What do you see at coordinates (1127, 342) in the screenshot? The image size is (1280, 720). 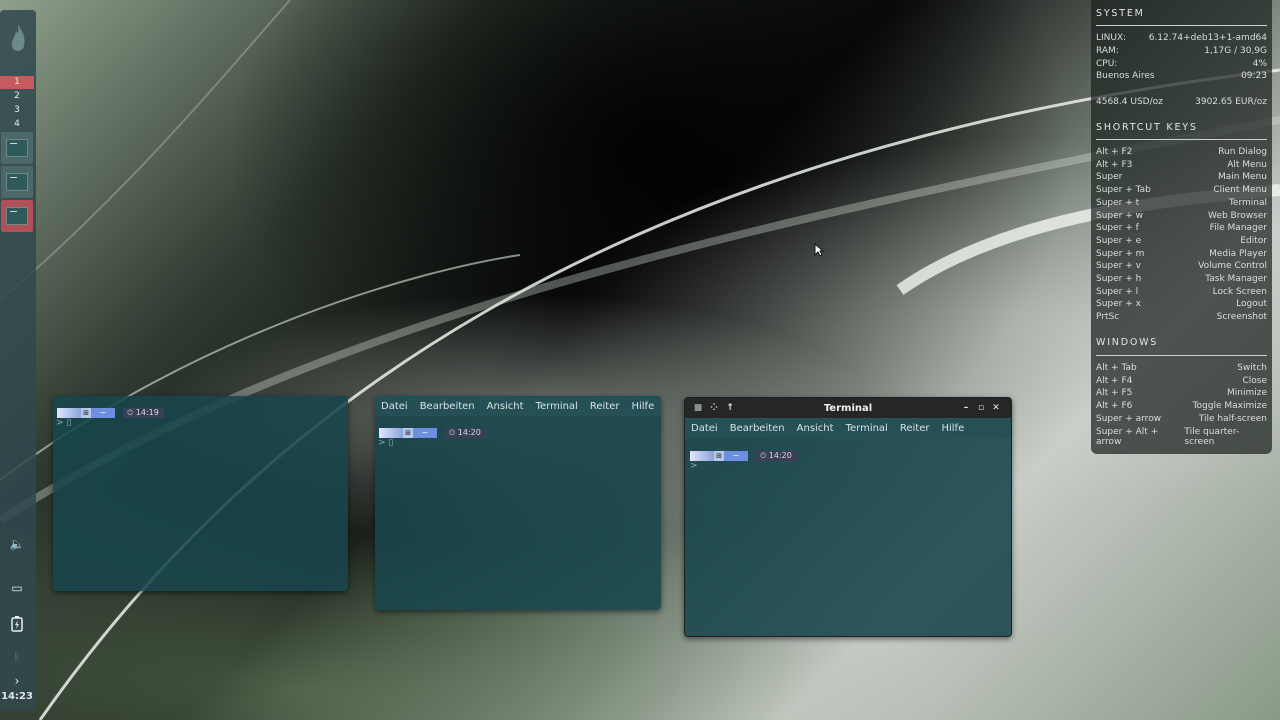 I see `windows-heading: WINDOWS` at bounding box center [1127, 342].